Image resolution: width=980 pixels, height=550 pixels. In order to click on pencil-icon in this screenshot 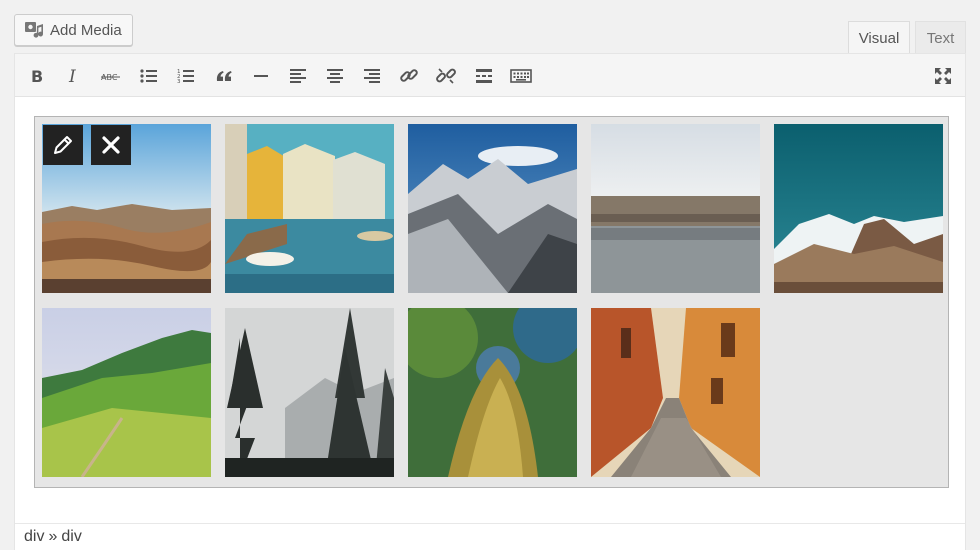, I will do `click(63, 145)`.